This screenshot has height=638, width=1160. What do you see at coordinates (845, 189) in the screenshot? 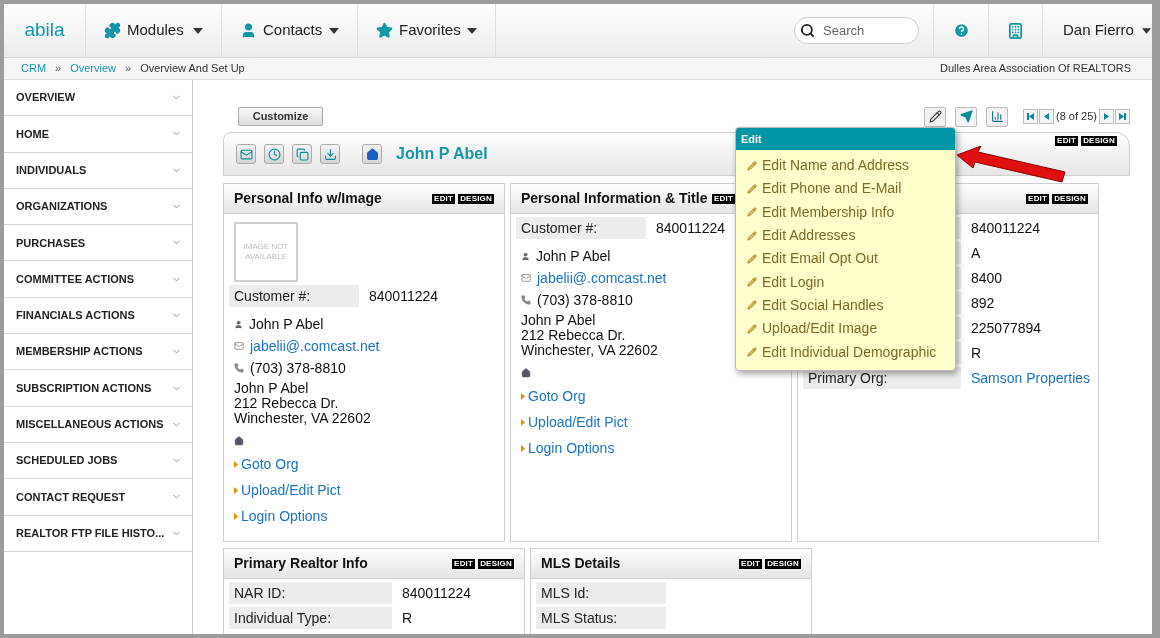
I see `menu-item: Edit Phone and E-Mail` at bounding box center [845, 189].